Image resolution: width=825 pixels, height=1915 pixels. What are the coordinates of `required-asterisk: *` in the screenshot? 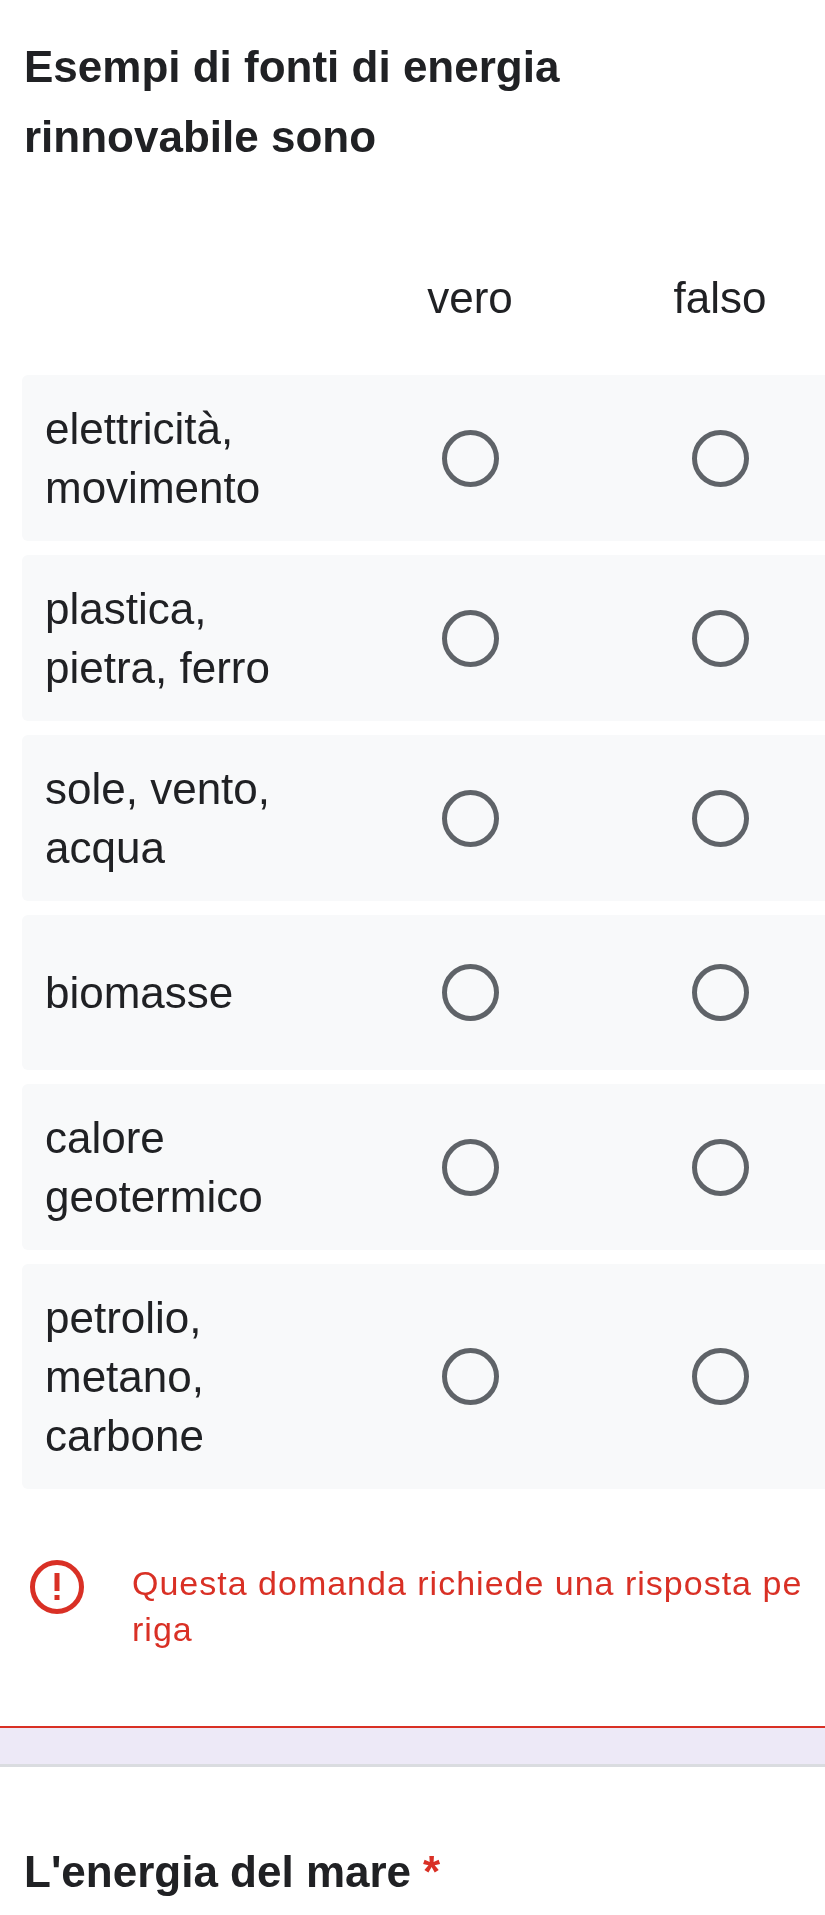 It's located at (432, 1871).